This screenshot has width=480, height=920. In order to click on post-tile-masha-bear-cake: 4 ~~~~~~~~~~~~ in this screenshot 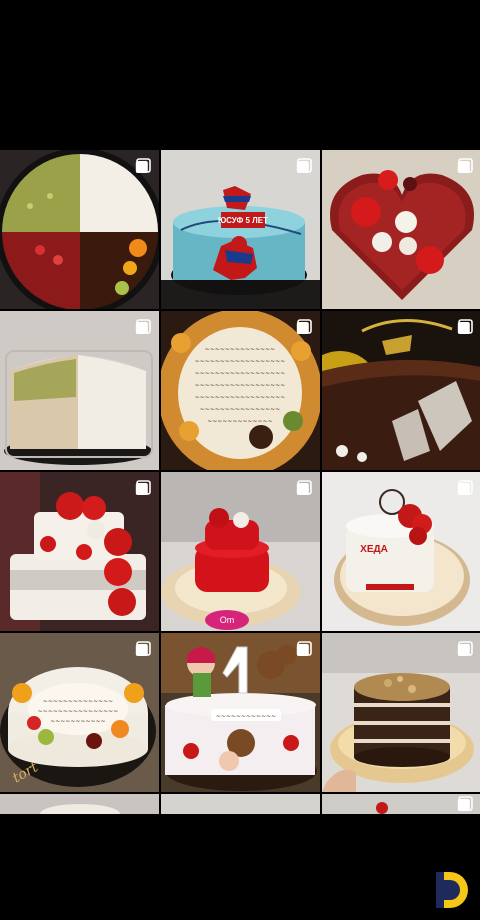, I will do `click(240, 712)`.